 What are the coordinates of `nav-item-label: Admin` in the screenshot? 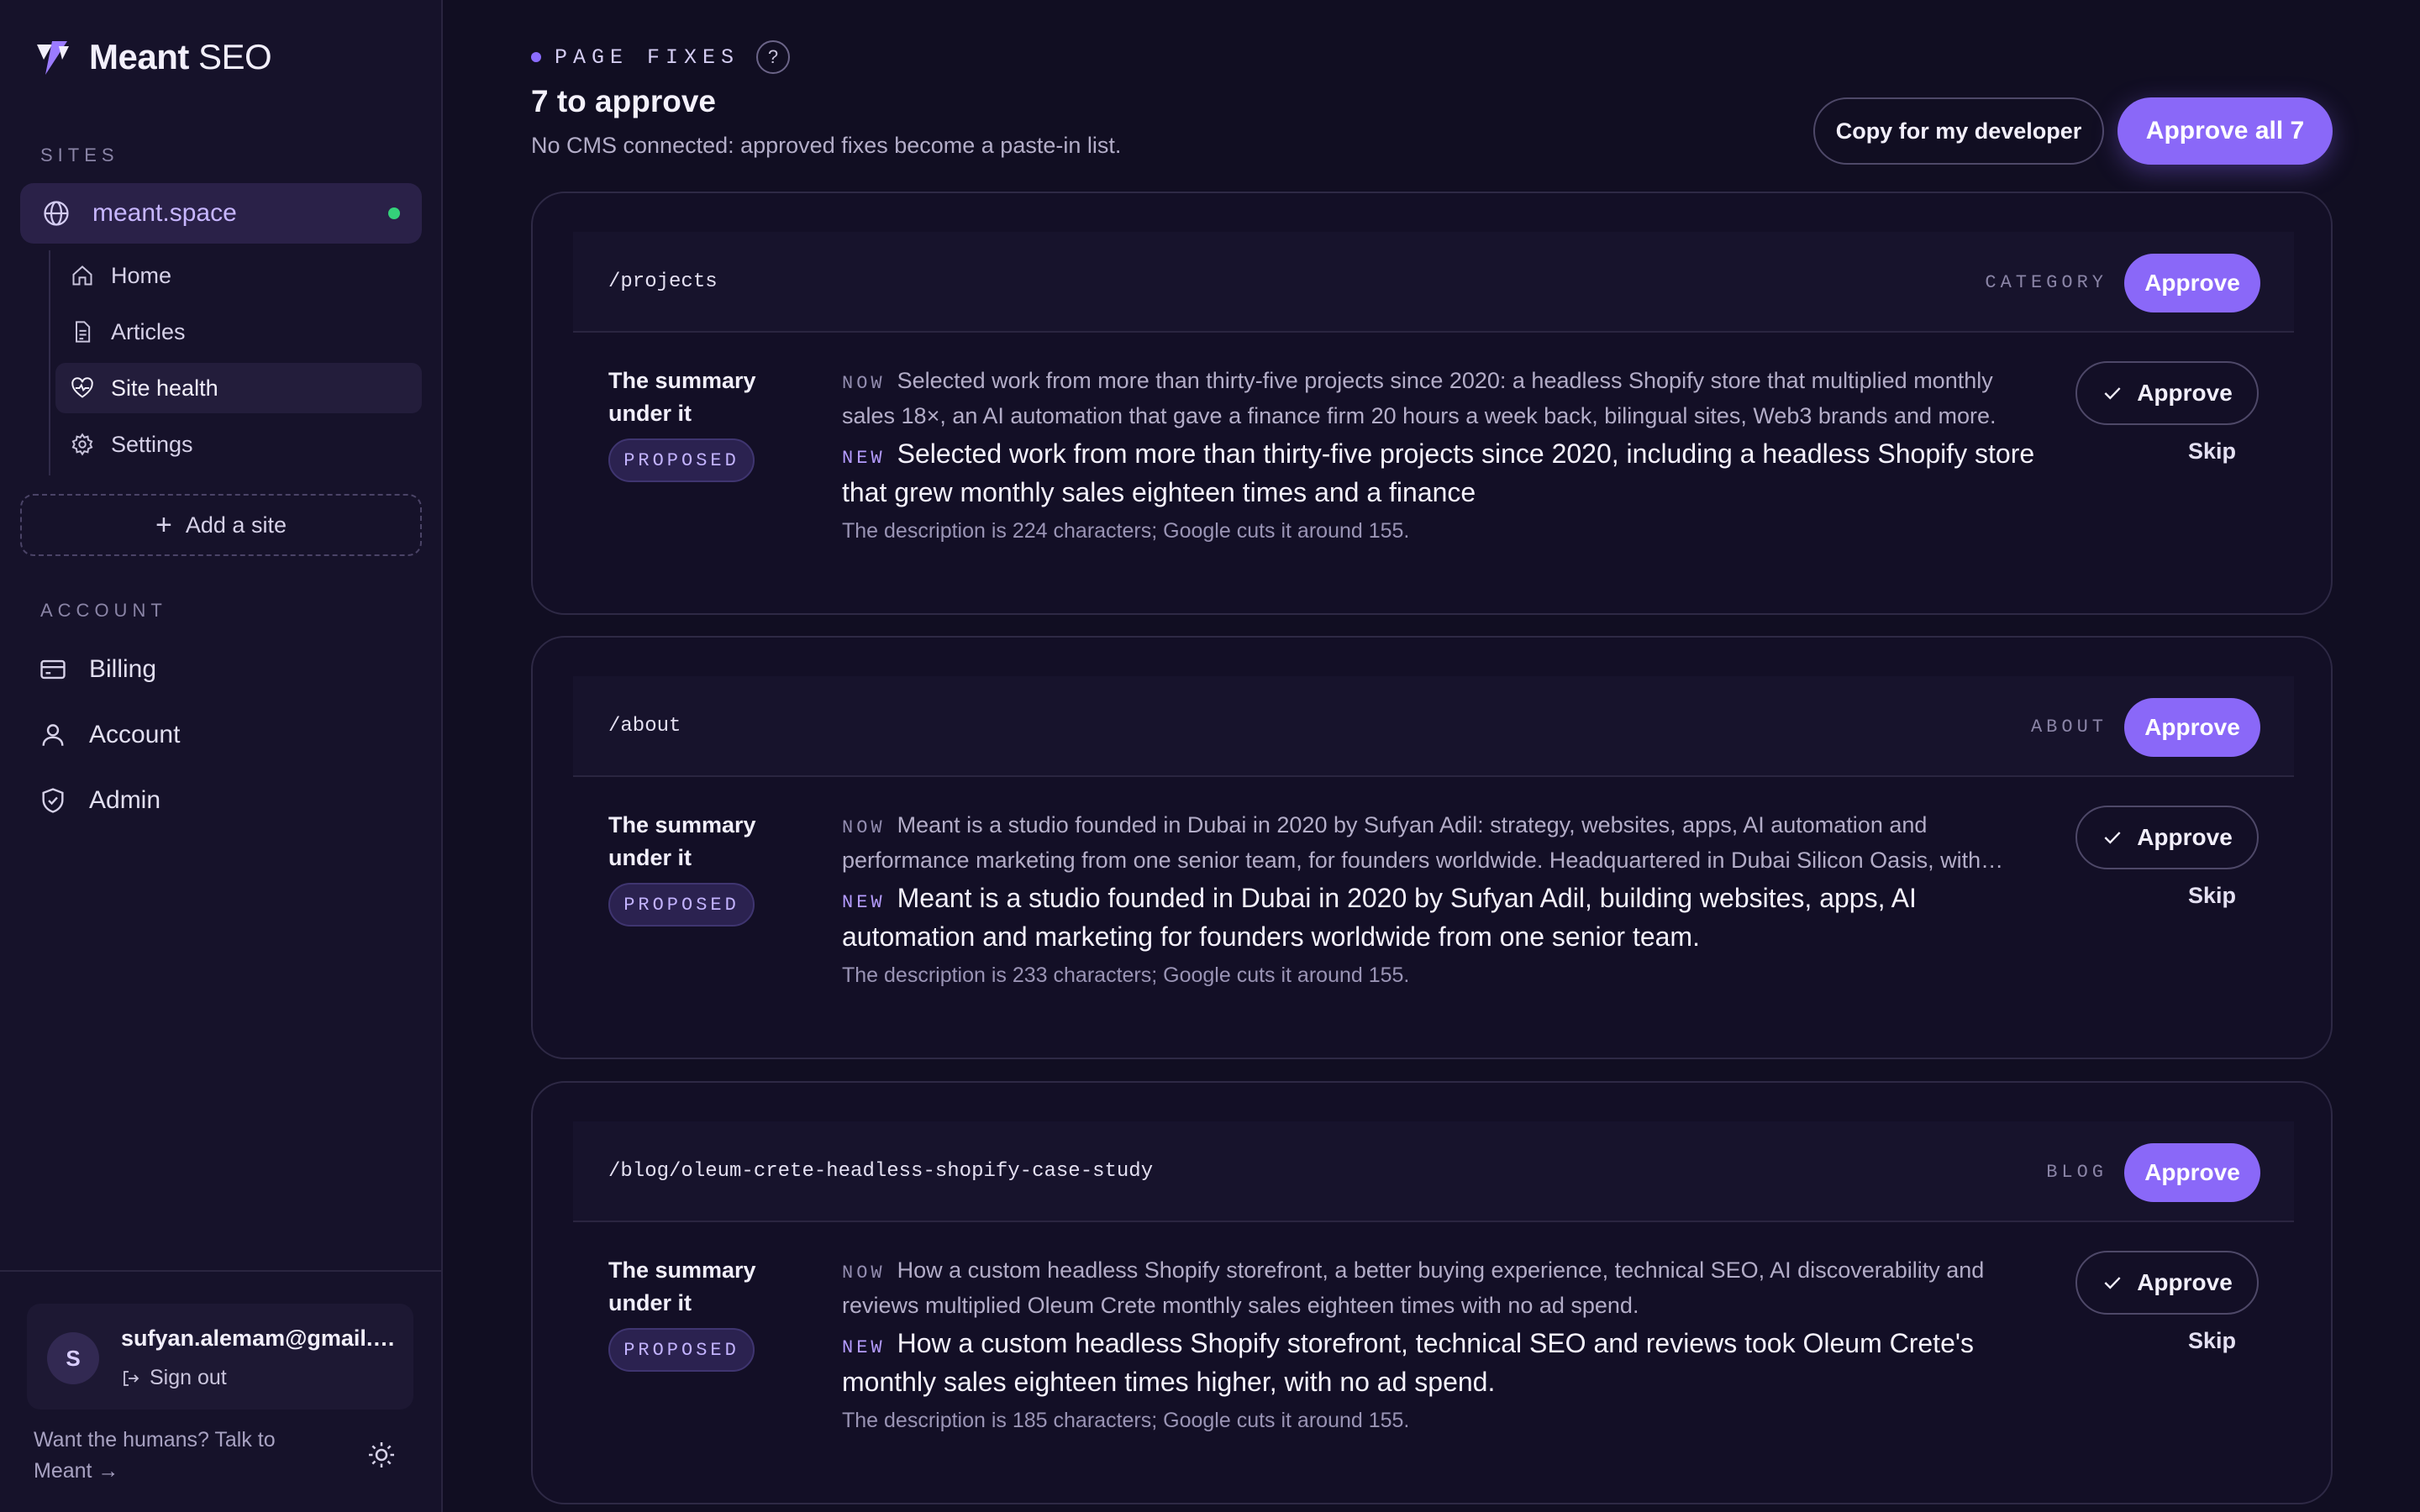 It's located at (125, 800).